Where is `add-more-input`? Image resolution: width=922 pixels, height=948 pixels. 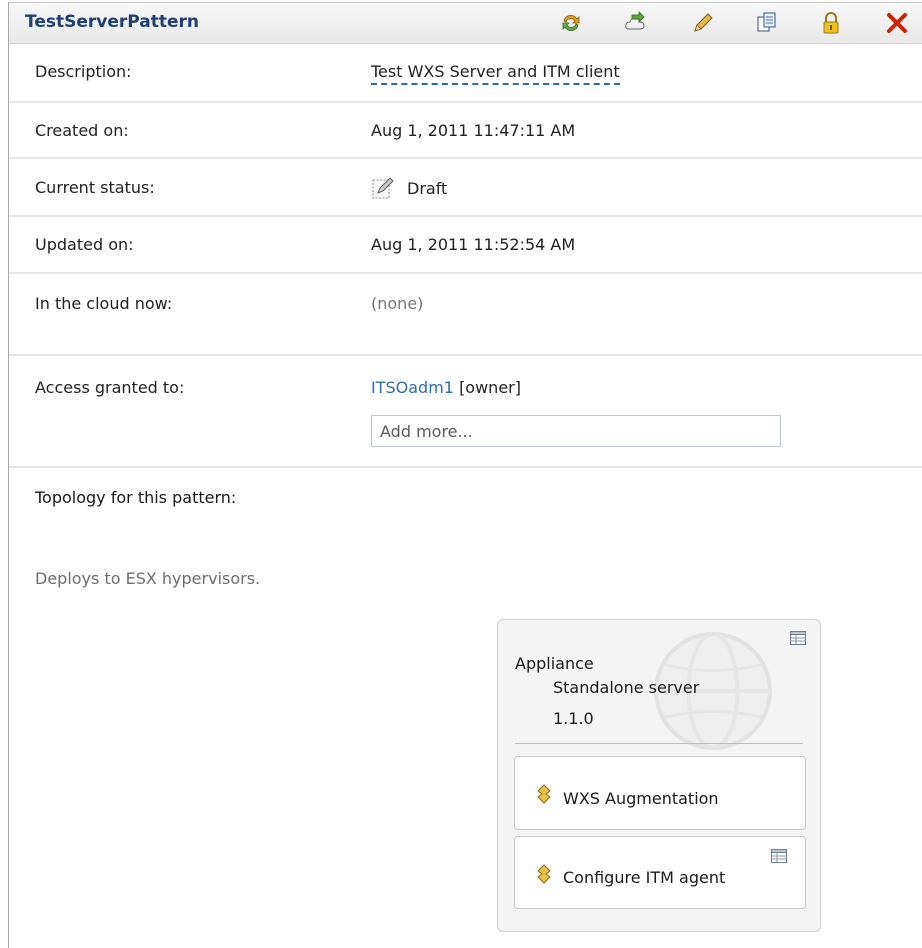
add-more-input is located at coordinates (576, 431).